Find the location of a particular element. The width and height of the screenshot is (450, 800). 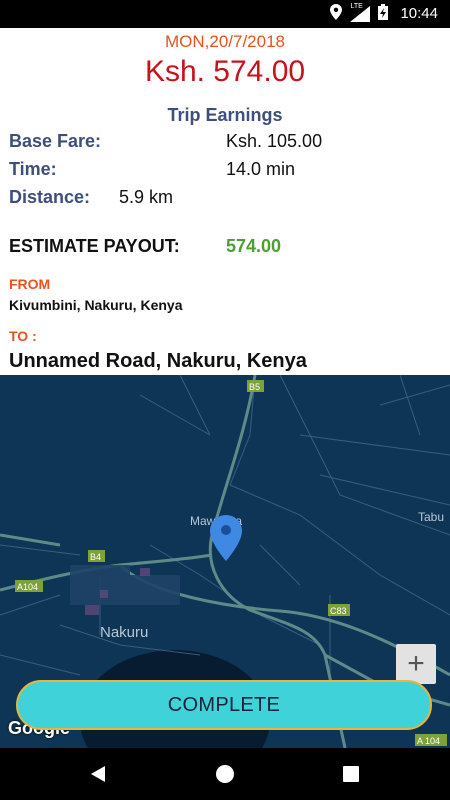

home-icon is located at coordinates (225, 774).